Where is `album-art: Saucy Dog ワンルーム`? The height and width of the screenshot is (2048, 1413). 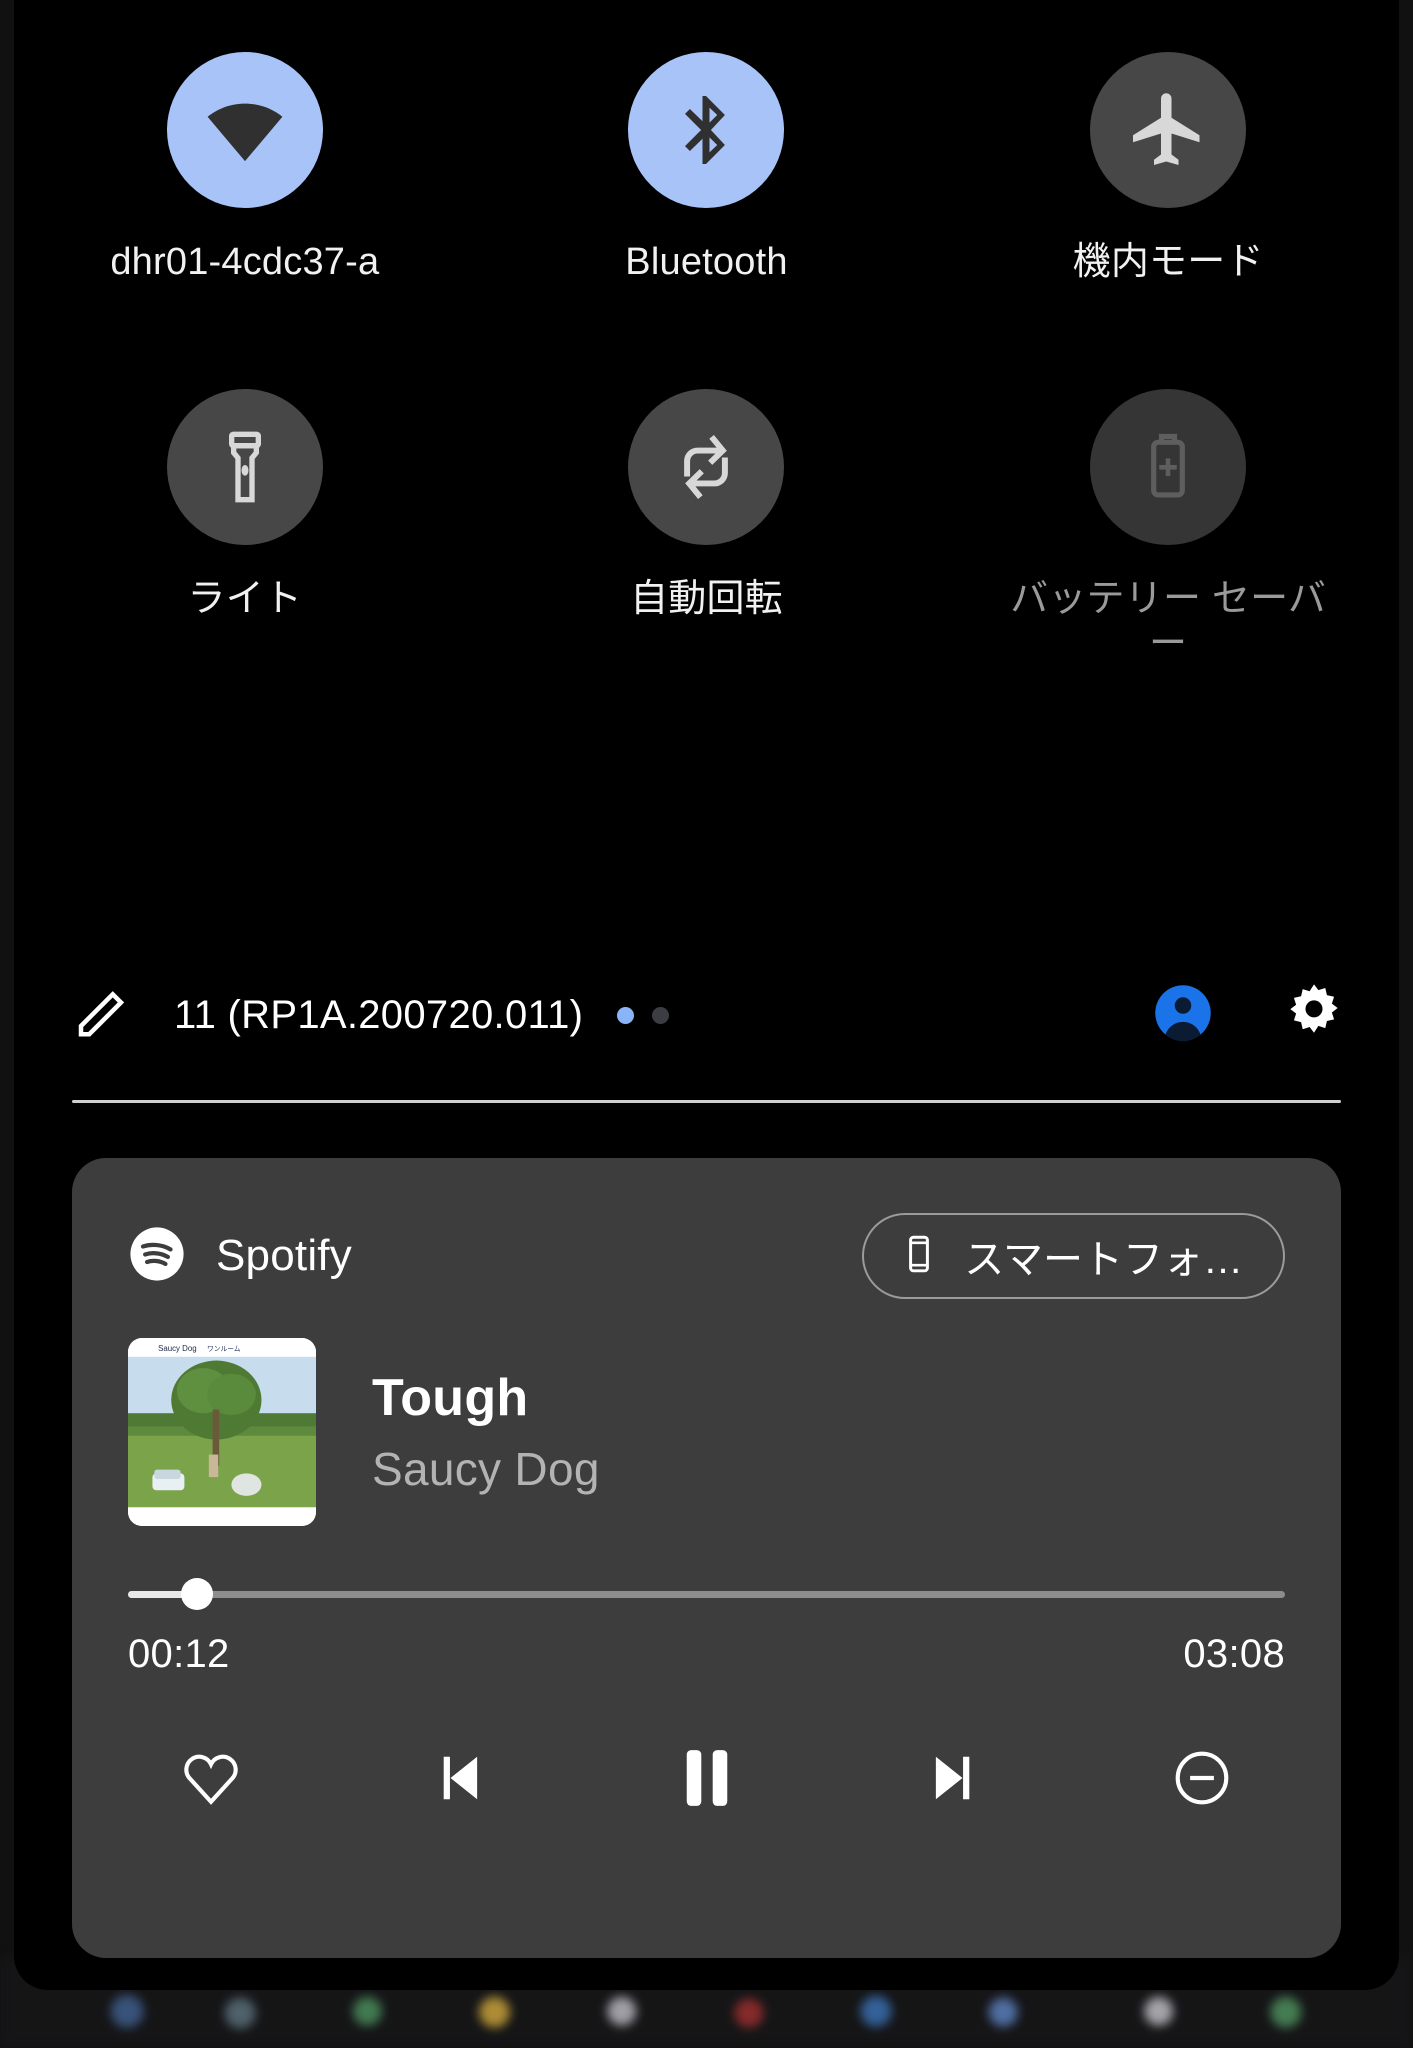 album-art: Saucy Dog ワンルーム is located at coordinates (222, 1432).